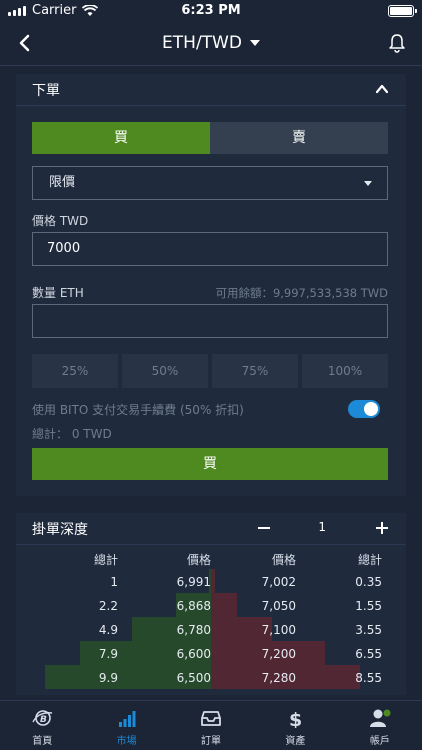  What do you see at coordinates (127, 719) in the screenshot?
I see `market-bars-icon` at bounding box center [127, 719].